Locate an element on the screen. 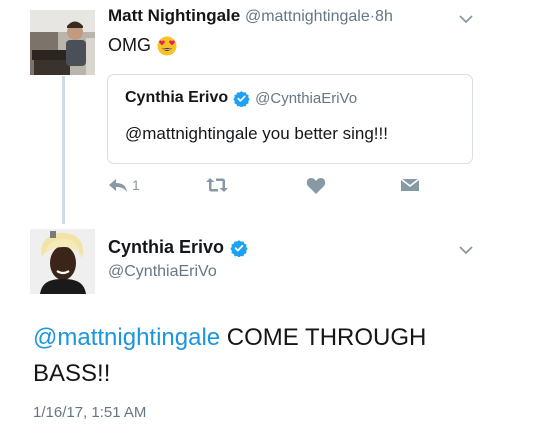 Image resolution: width=537 pixels, height=434 pixels. tweet-text: OMG is located at coordinates (142, 45).